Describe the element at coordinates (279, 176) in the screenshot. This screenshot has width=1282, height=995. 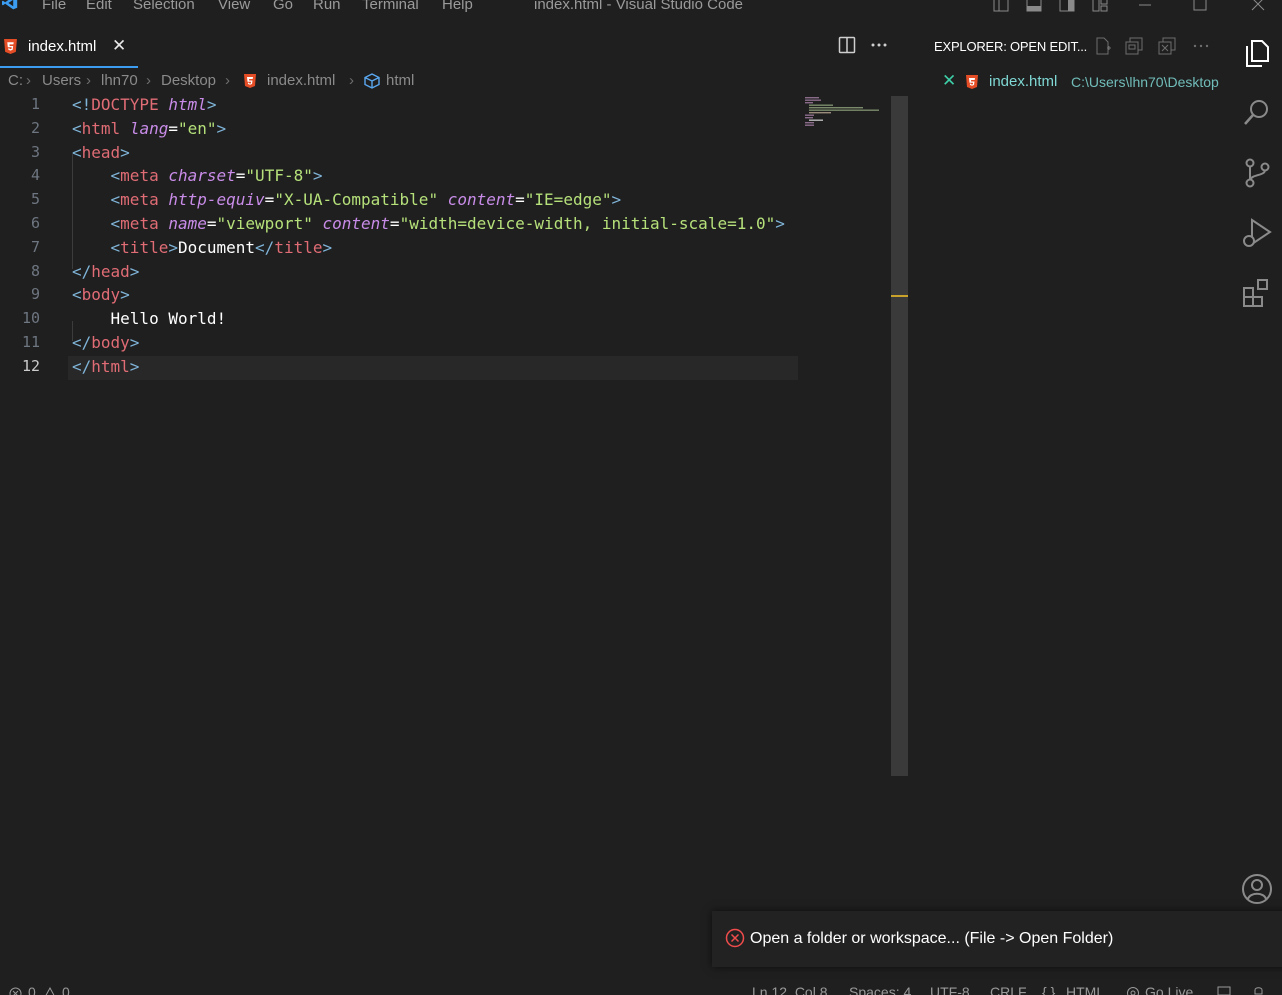
I see `code-token: "UTF-8"` at that location.